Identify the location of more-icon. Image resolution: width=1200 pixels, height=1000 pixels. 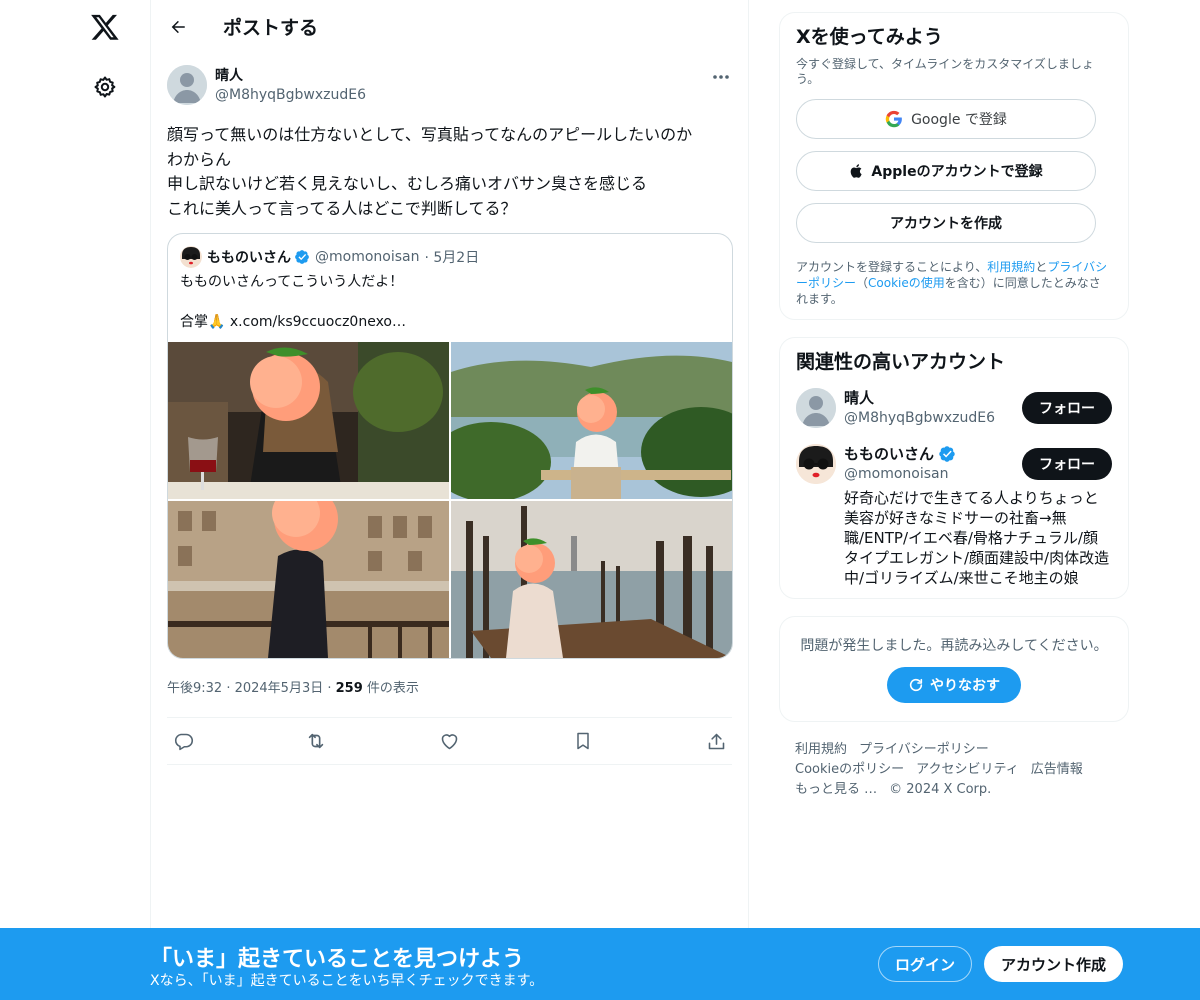
(721, 77).